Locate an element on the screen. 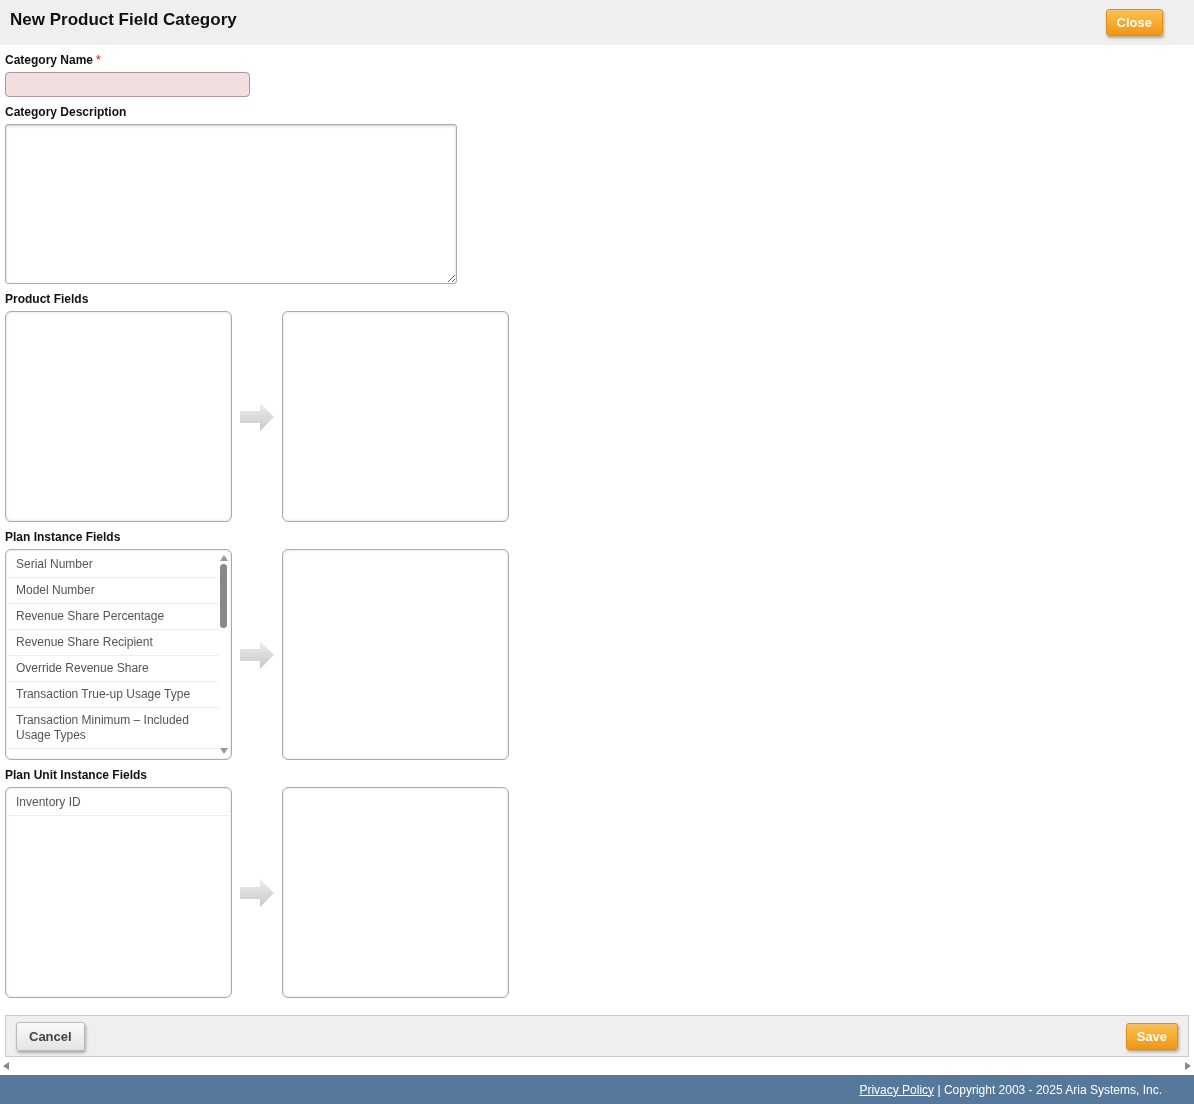  scroll-up-icon is located at coordinates (223, 558).